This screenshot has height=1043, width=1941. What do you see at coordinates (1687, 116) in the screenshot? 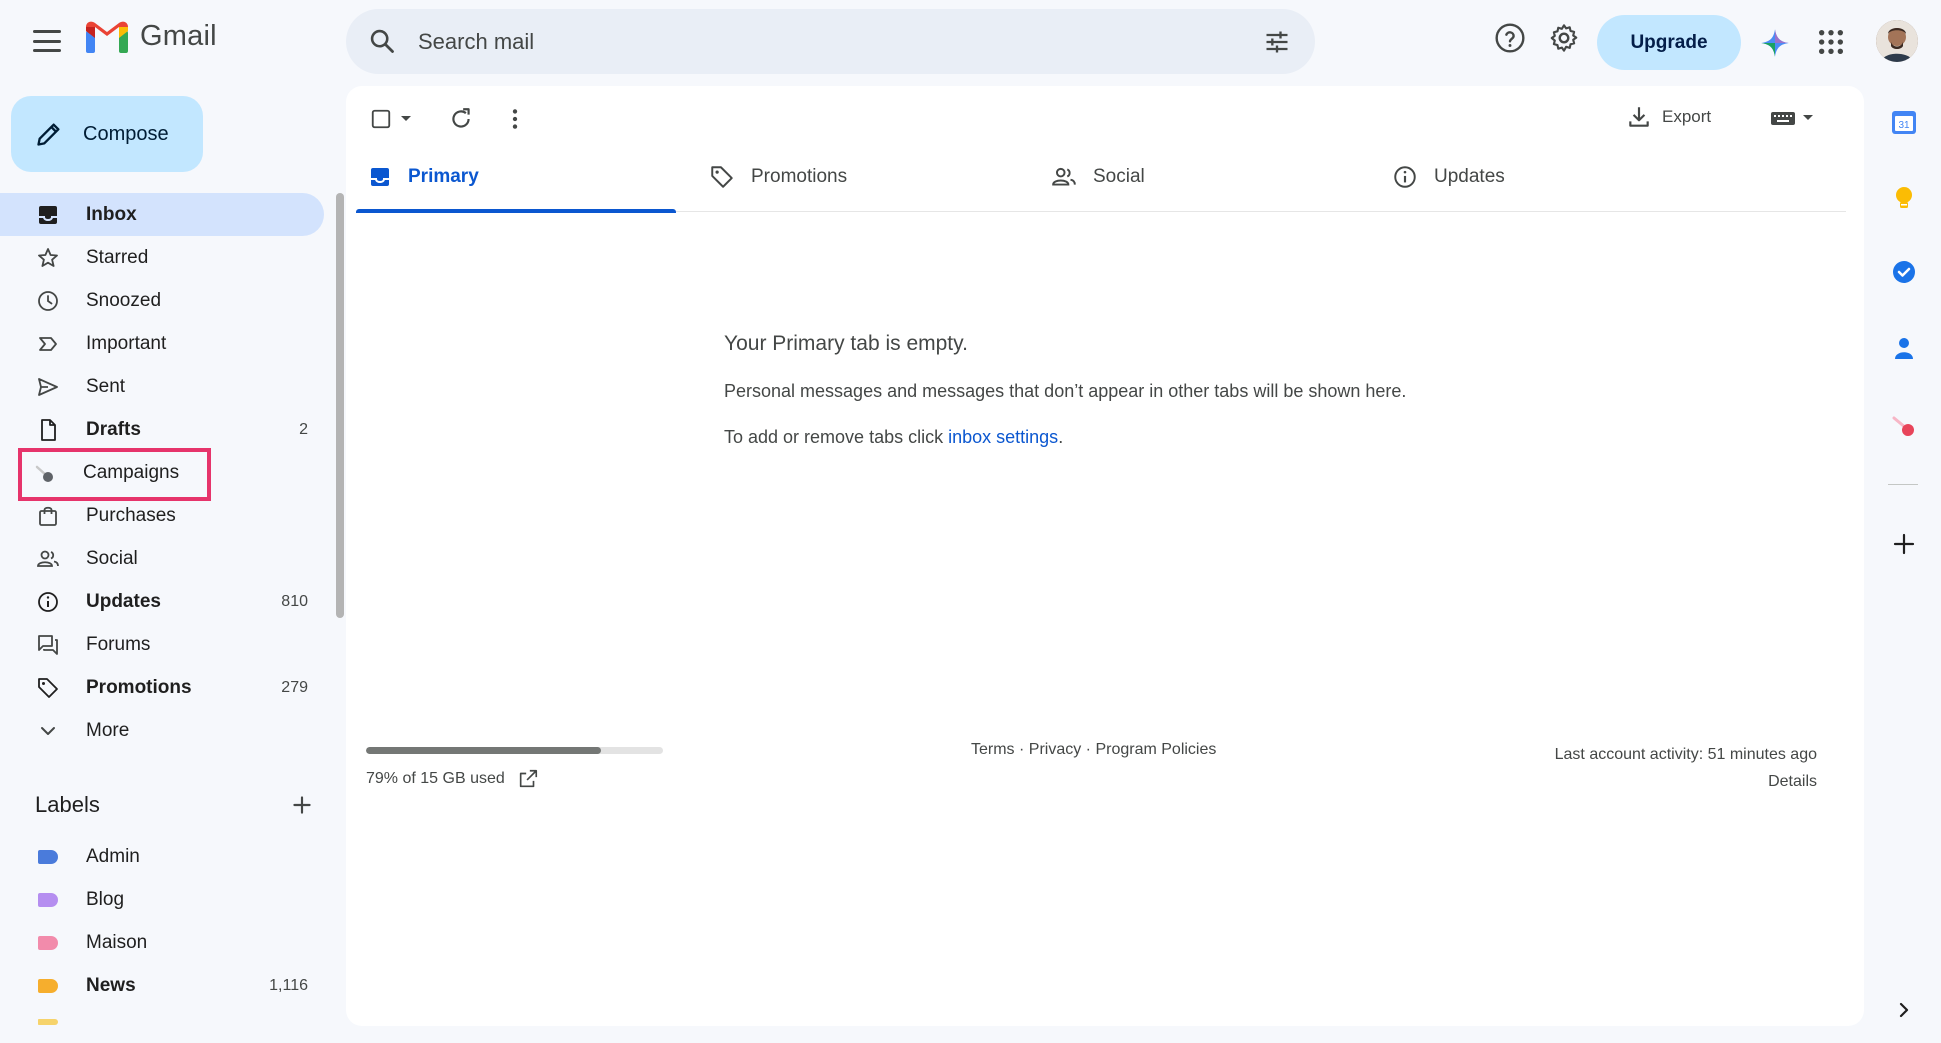
I see `export-label: Export` at bounding box center [1687, 116].